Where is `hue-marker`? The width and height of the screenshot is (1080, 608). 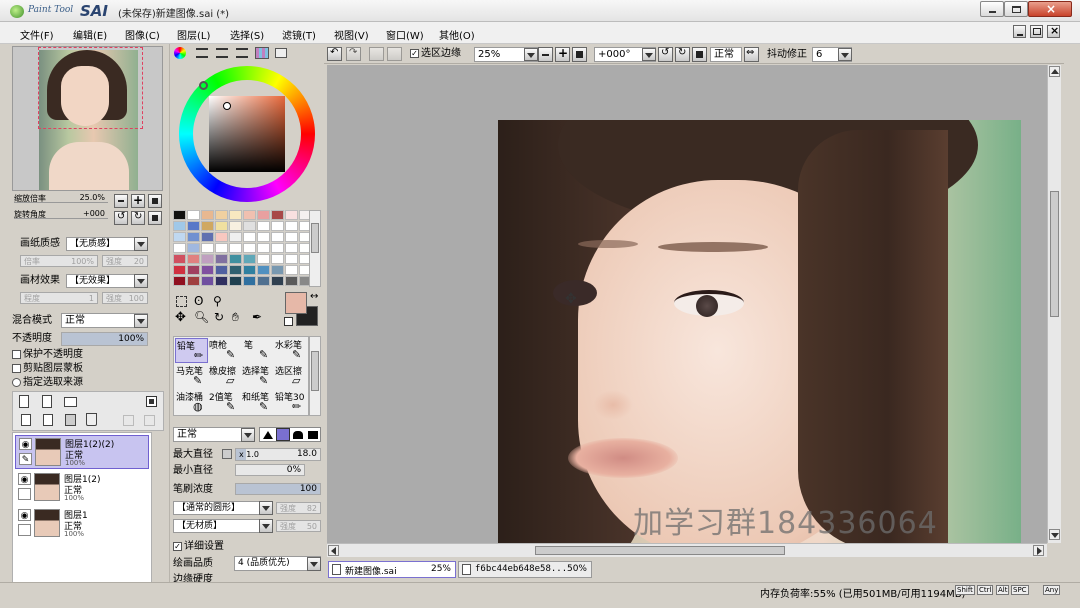 hue-marker is located at coordinates (203, 85).